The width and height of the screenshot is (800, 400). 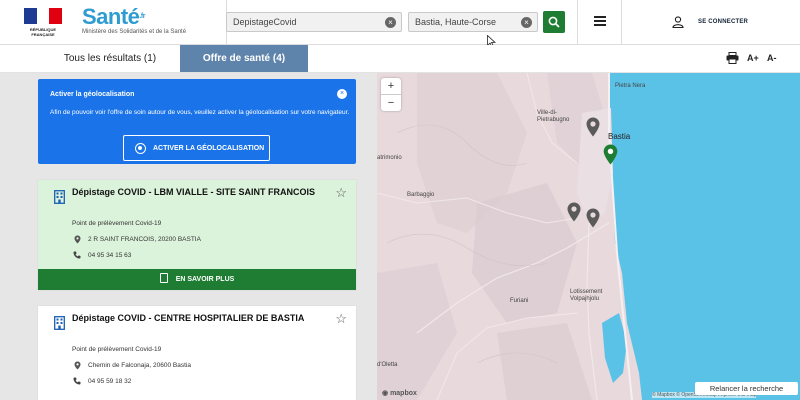 What do you see at coordinates (342, 94) in the screenshot?
I see `close-icon: ×` at bounding box center [342, 94].